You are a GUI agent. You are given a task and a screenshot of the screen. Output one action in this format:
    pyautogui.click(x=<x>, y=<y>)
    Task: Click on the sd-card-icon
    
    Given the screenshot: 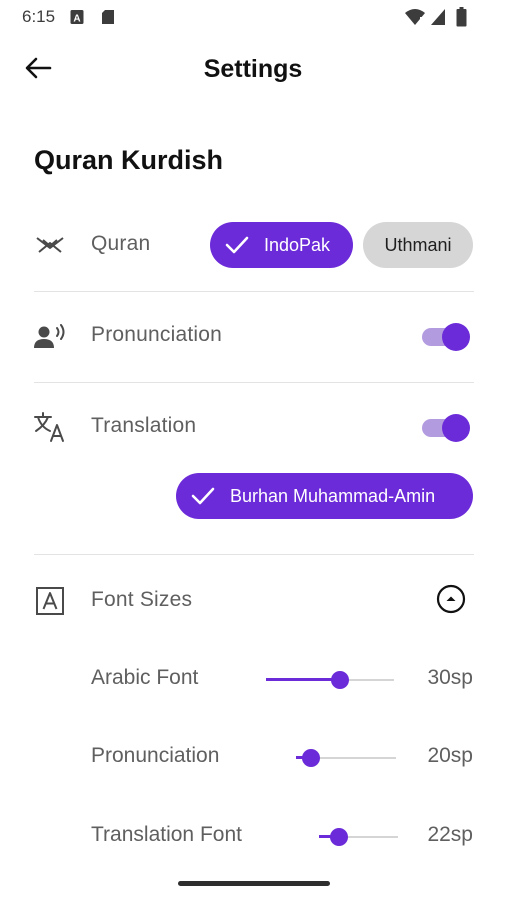 What is the action you would take?
    pyautogui.click(x=108, y=19)
    